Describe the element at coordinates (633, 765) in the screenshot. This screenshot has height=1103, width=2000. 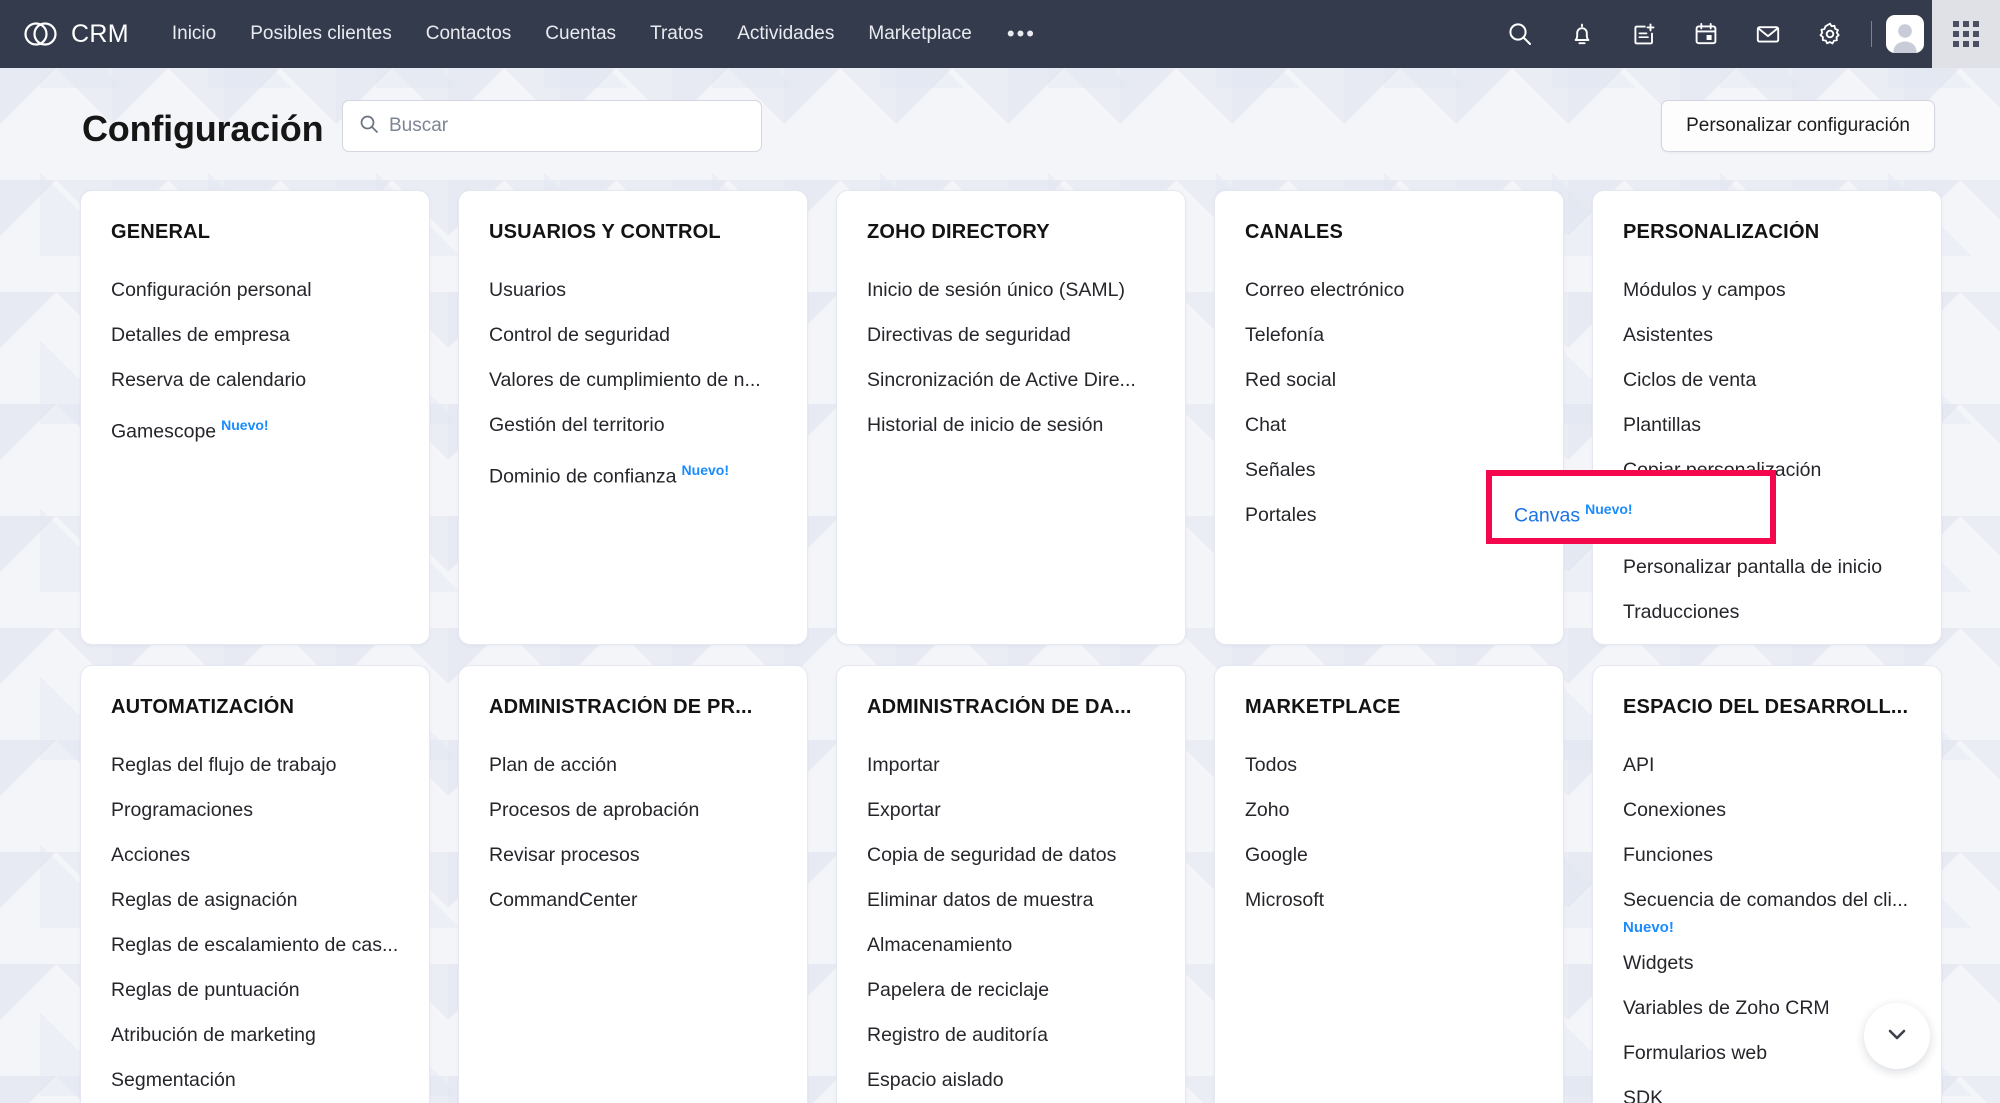
I see `list-item: Plan de acción` at that location.